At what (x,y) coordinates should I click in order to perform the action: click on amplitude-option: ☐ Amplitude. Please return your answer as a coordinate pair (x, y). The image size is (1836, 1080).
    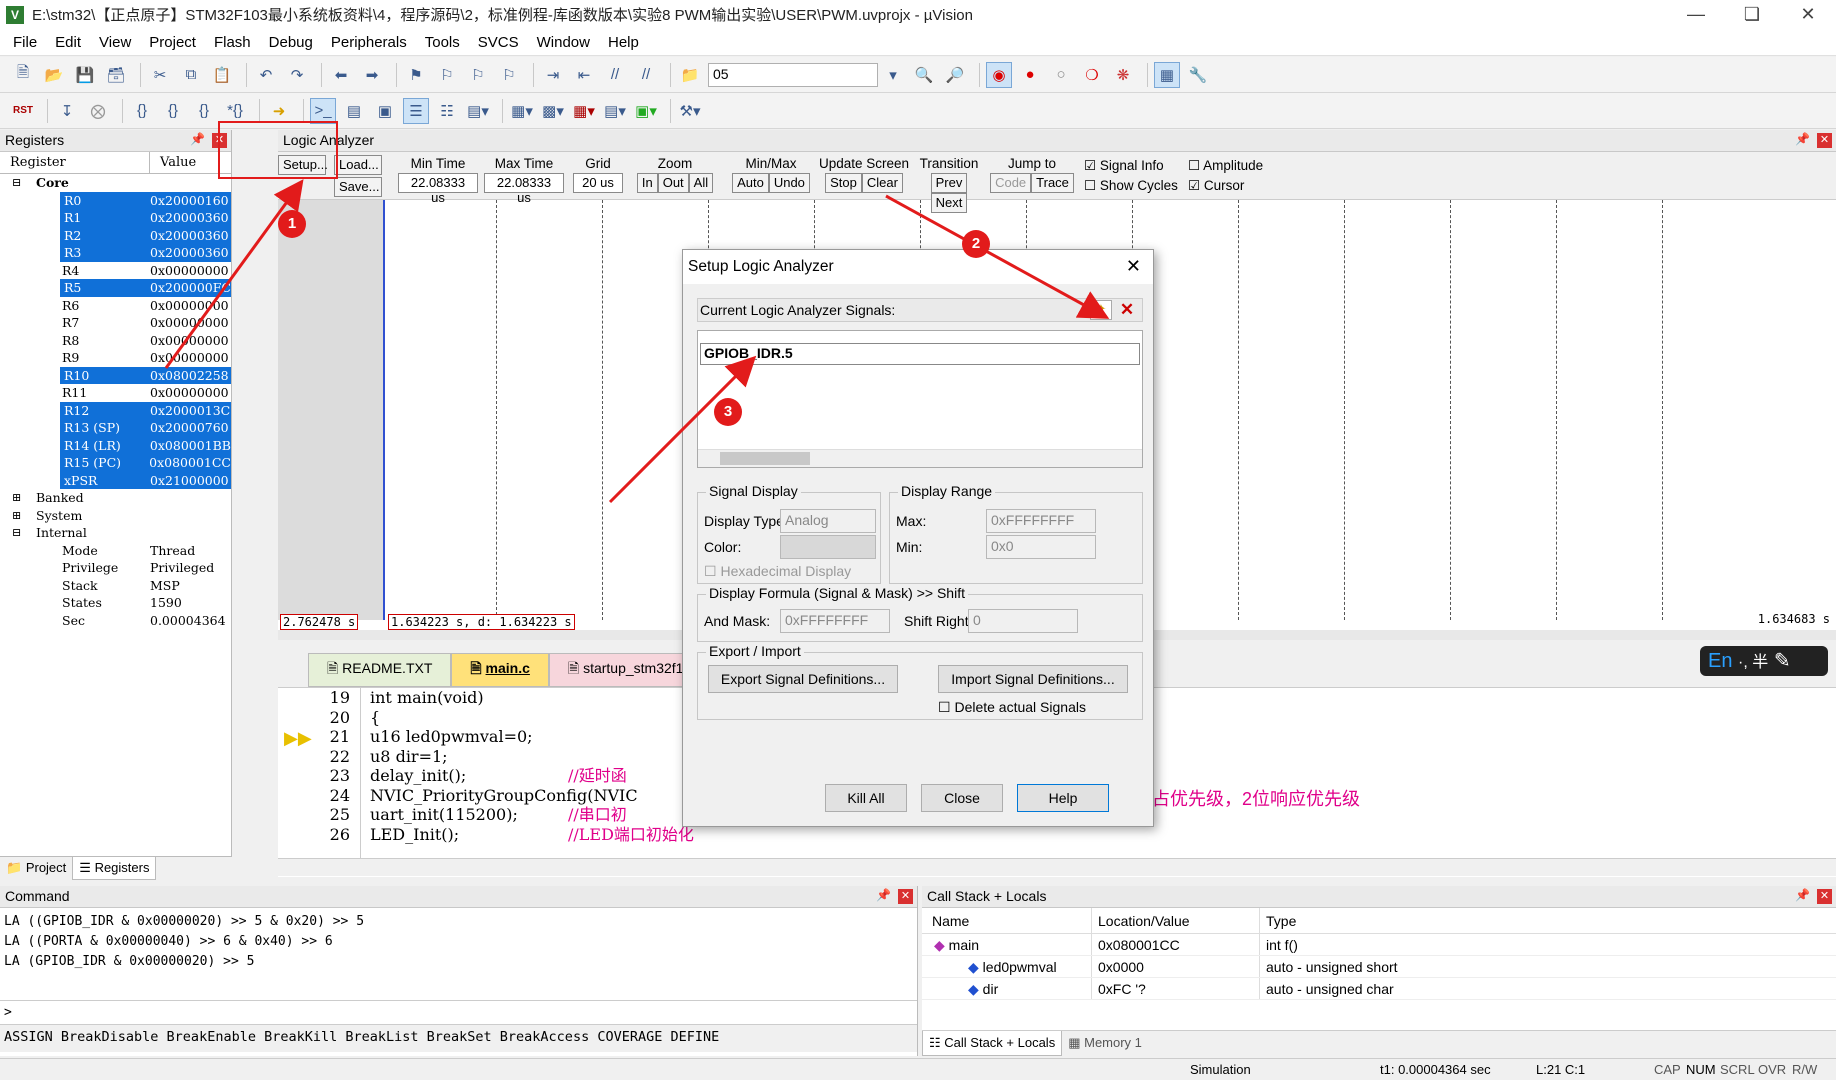
    Looking at the image, I should click on (1225, 166).